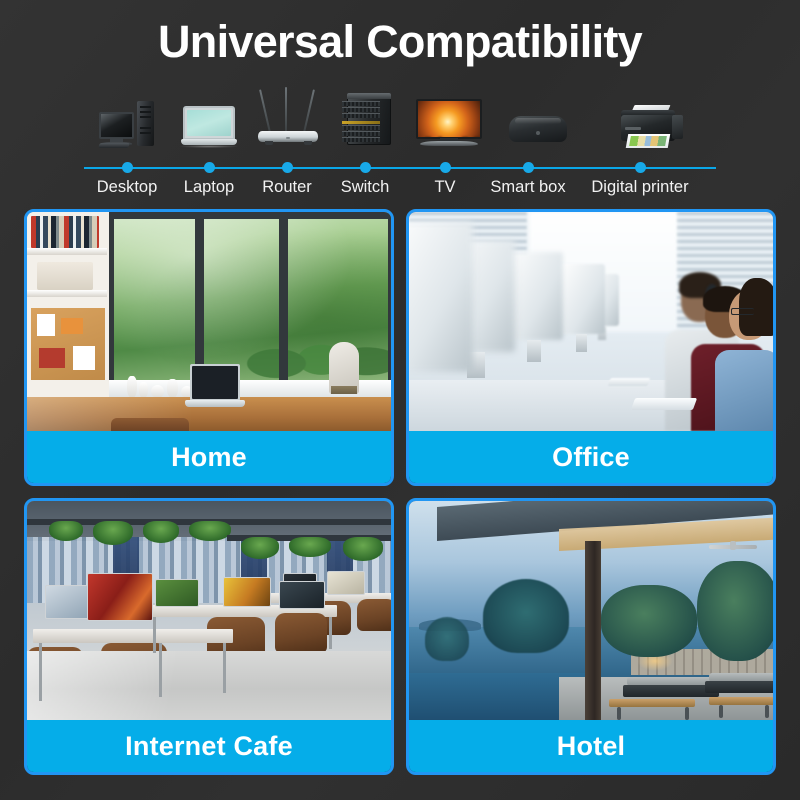  I want to click on television-icon, so click(449, 121).